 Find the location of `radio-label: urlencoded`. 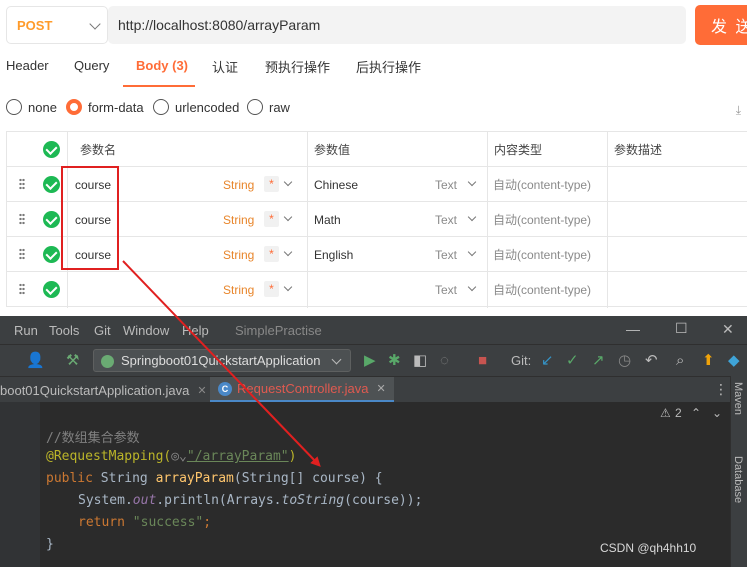

radio-label: urlencoded is located at coordinates (207, 107).